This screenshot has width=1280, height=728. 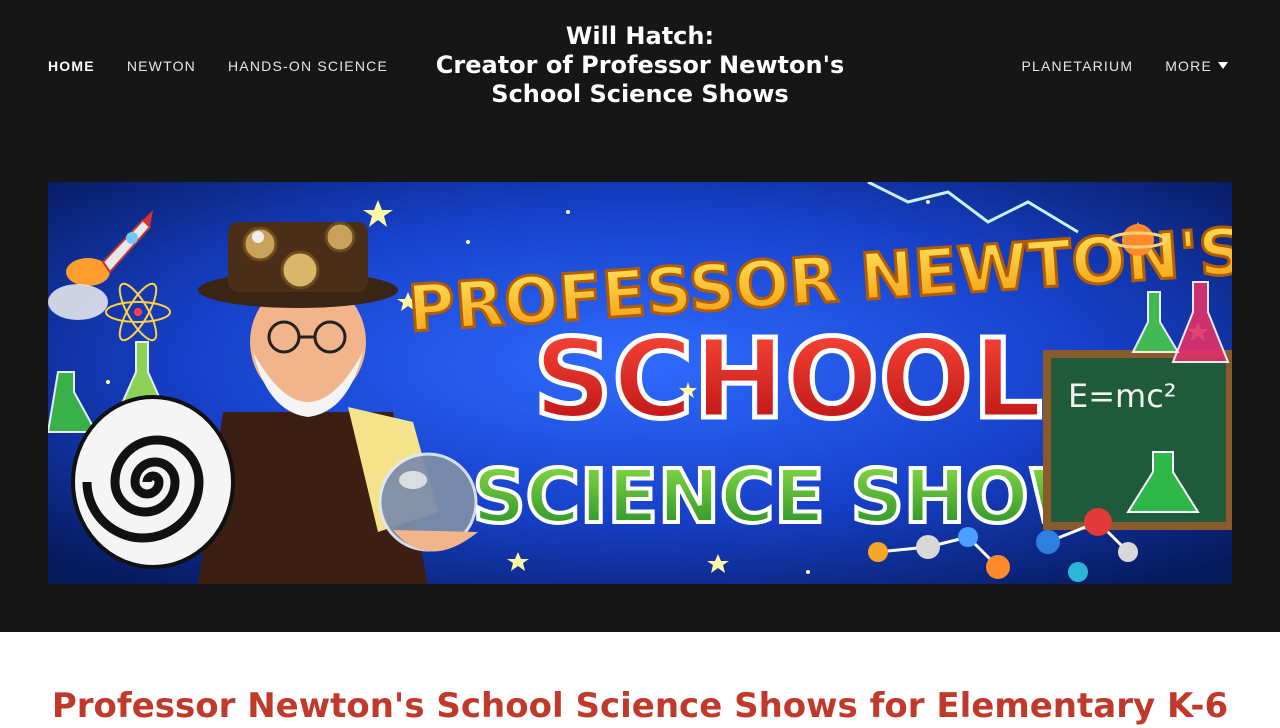 What do you see at coordinates (161, 66) in the screenshot?
I see `nav-newton: NEWTON` at bounding box center [161, 66].